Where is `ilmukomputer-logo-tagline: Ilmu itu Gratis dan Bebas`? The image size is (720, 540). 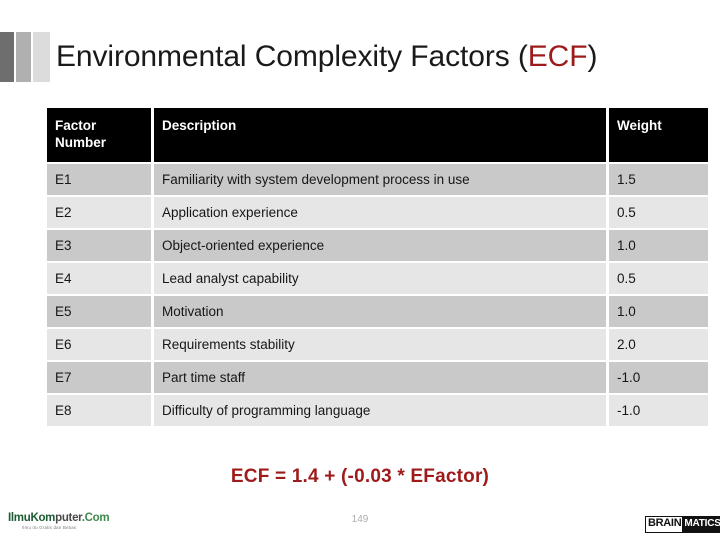 ilmukomputer-logo-tagline: Ilmu itu Gratis dan Bebas is located at coordinates (49, 527).